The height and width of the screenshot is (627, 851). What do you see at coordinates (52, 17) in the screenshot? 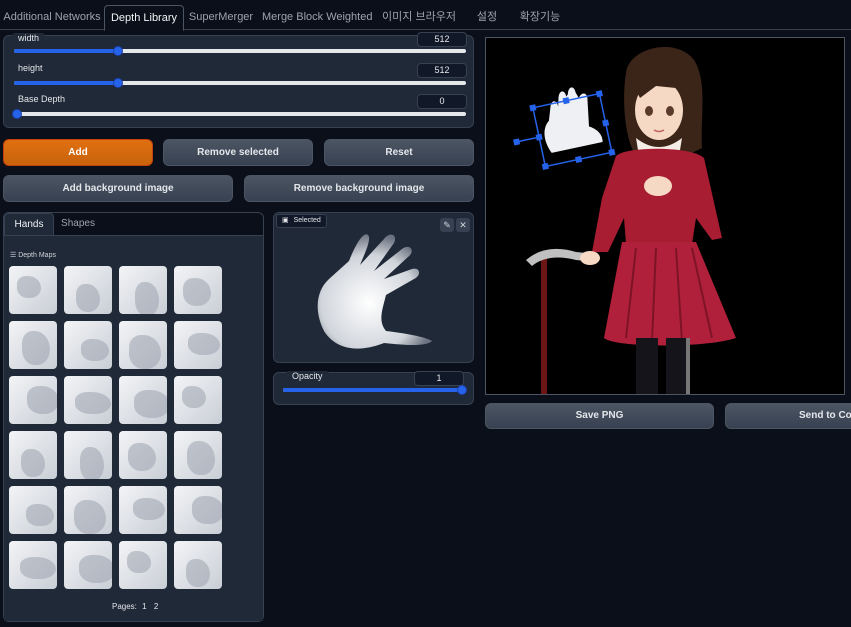
I see `tab-additional-networks: Additional Networks` at bounding box center [52, 17].